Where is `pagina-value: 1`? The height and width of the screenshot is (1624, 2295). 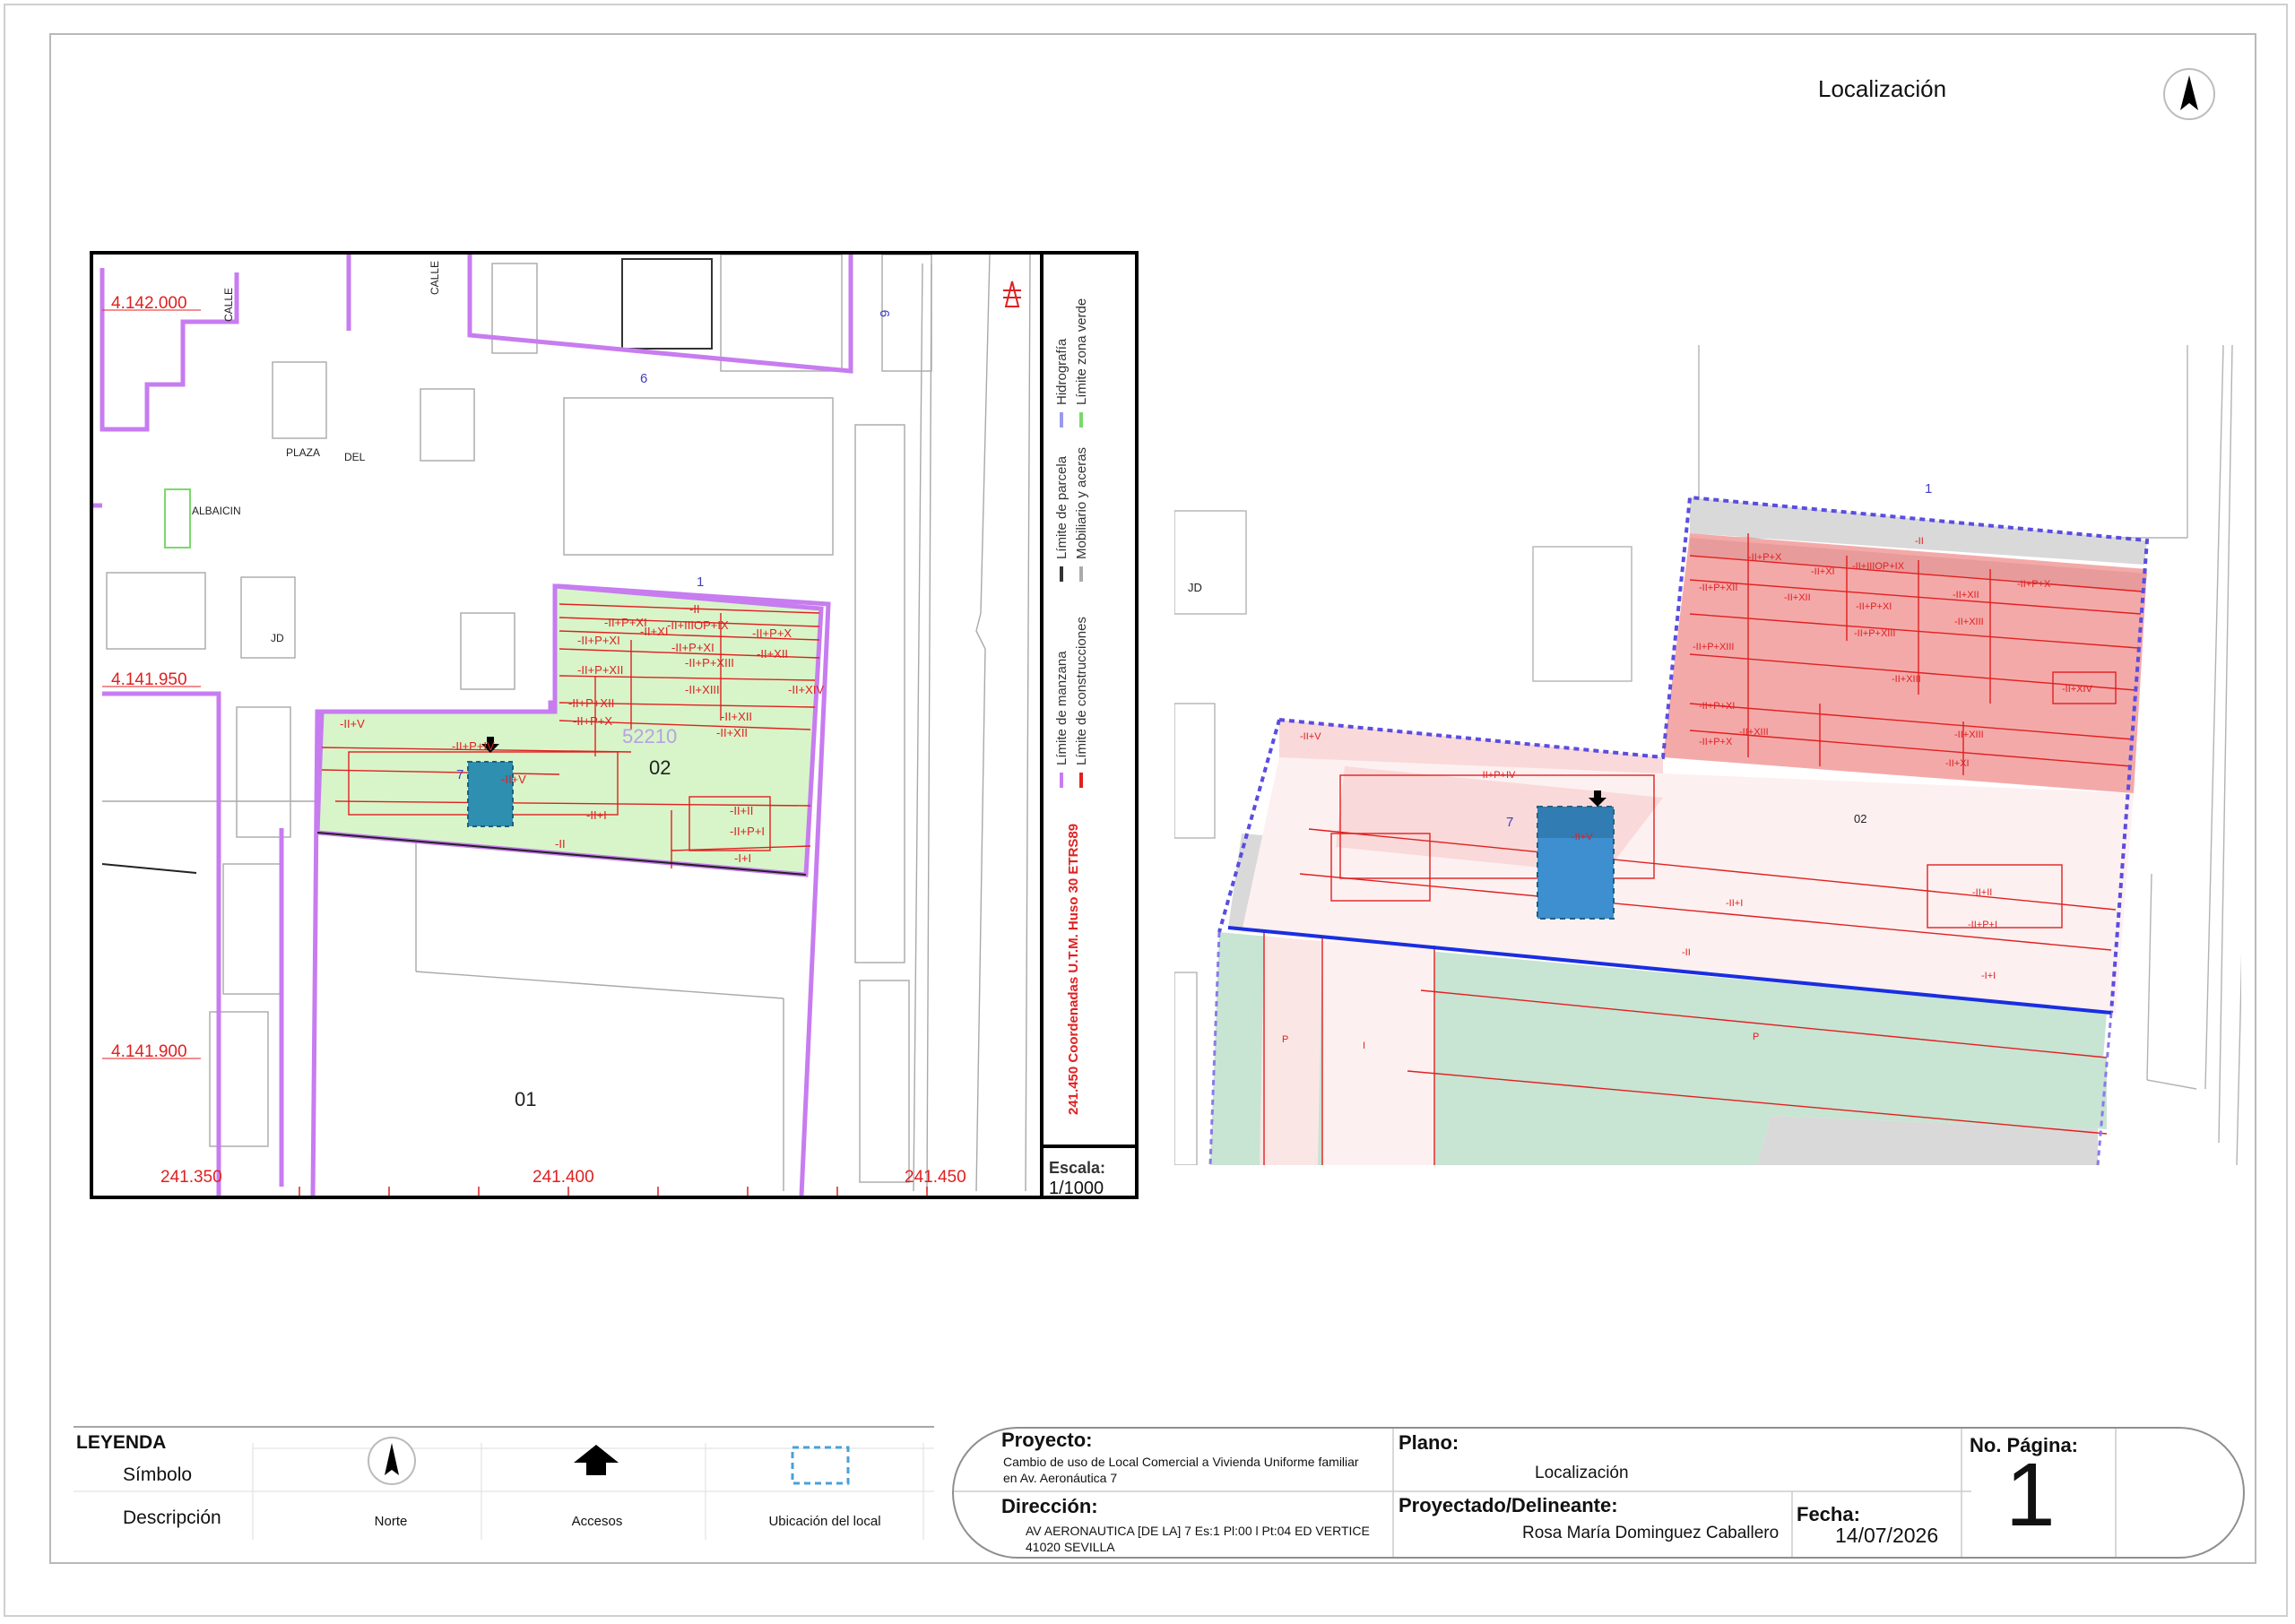
pagina-value: 1 is located at coordinates (2031, 1495).